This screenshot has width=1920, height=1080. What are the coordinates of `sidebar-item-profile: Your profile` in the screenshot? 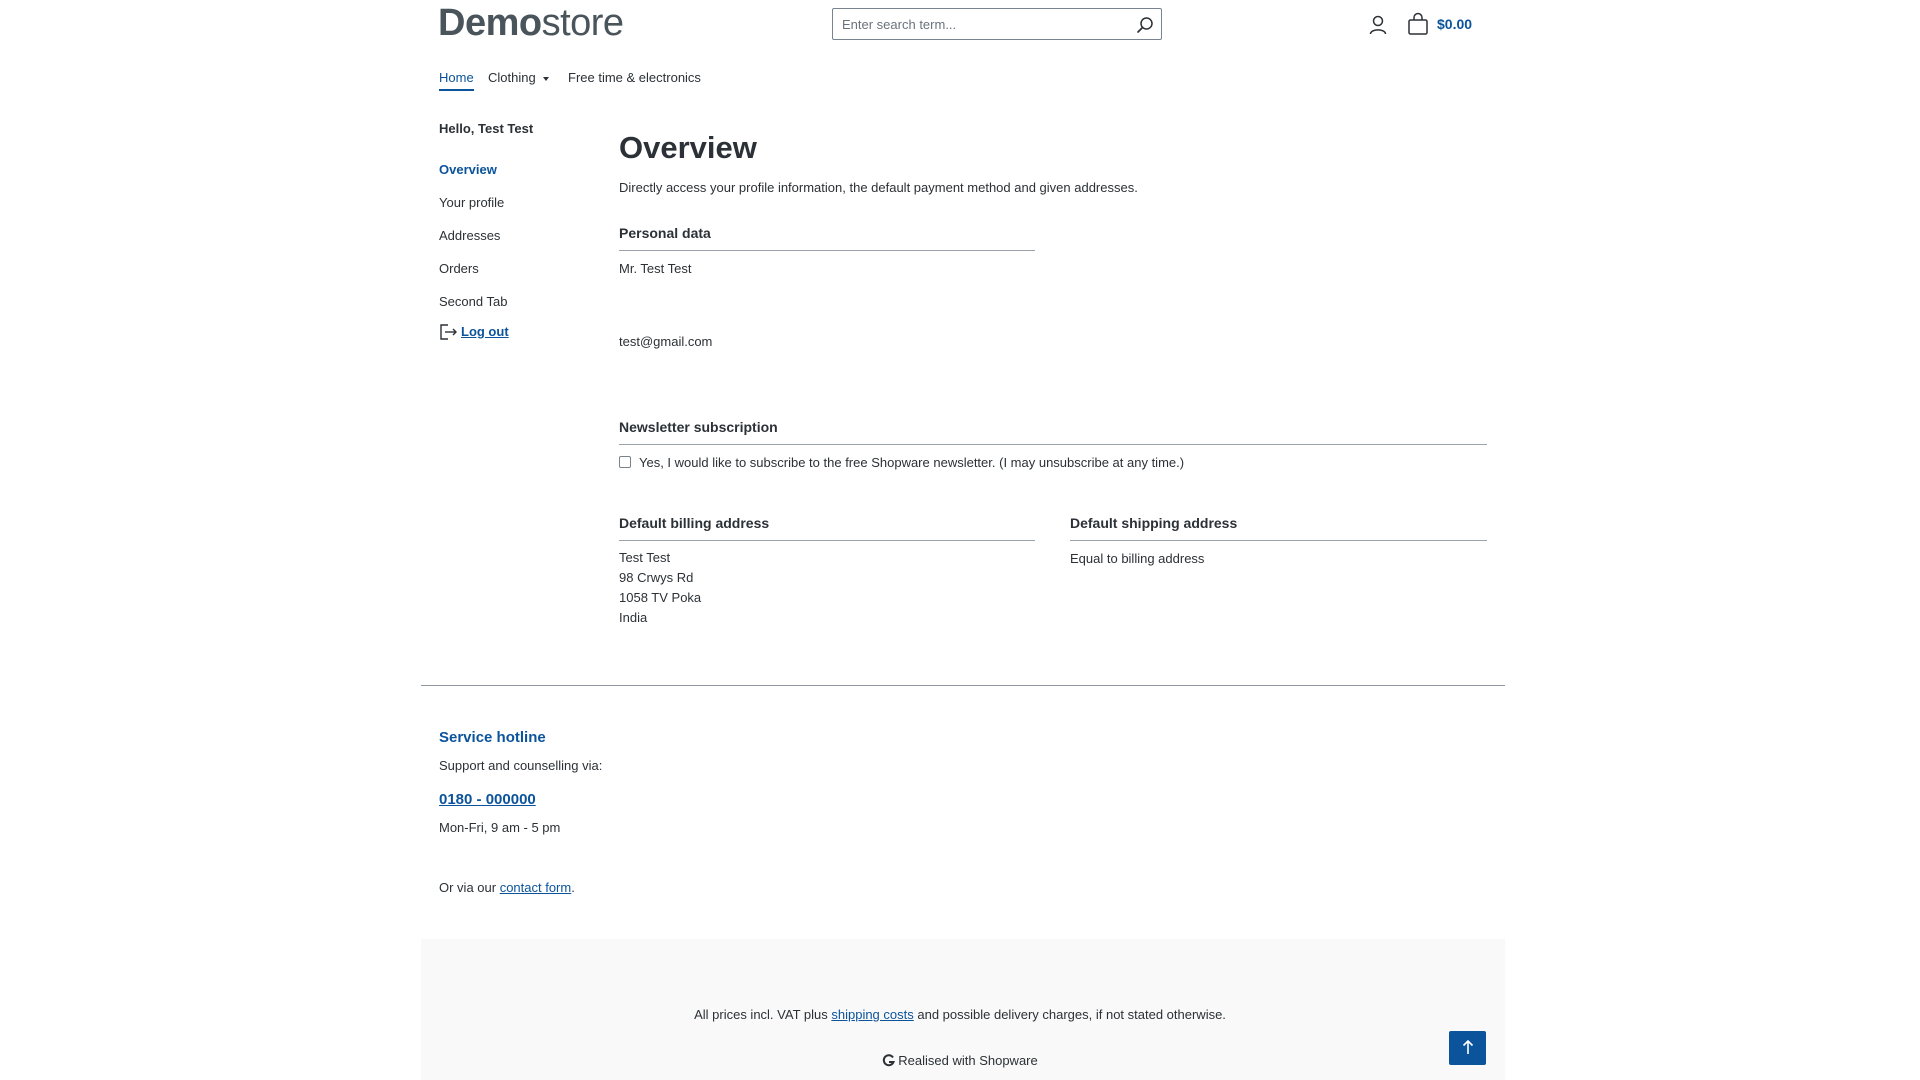 It's located at (471, 202).